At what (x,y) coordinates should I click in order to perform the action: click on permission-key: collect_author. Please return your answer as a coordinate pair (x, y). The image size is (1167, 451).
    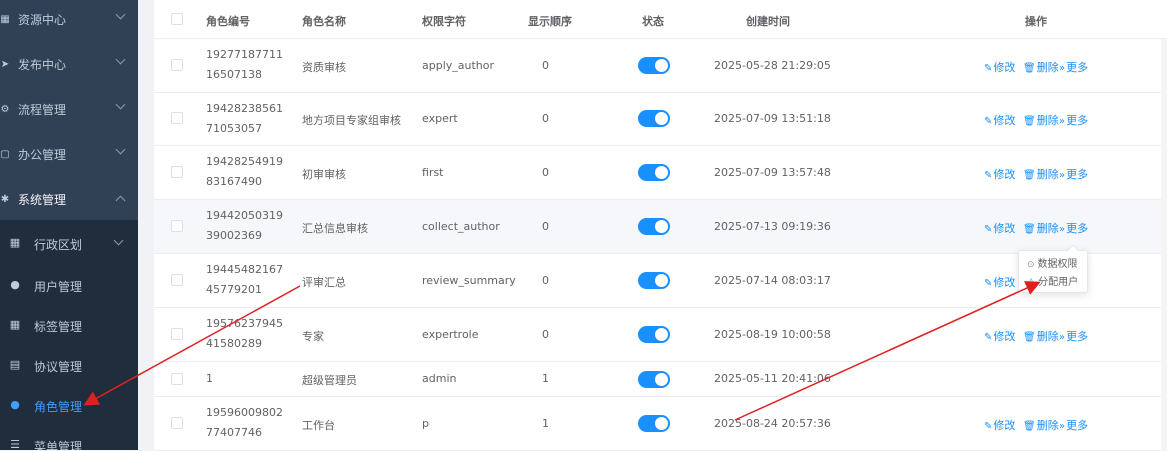
    Looking at the image, I should click on (461, 226).